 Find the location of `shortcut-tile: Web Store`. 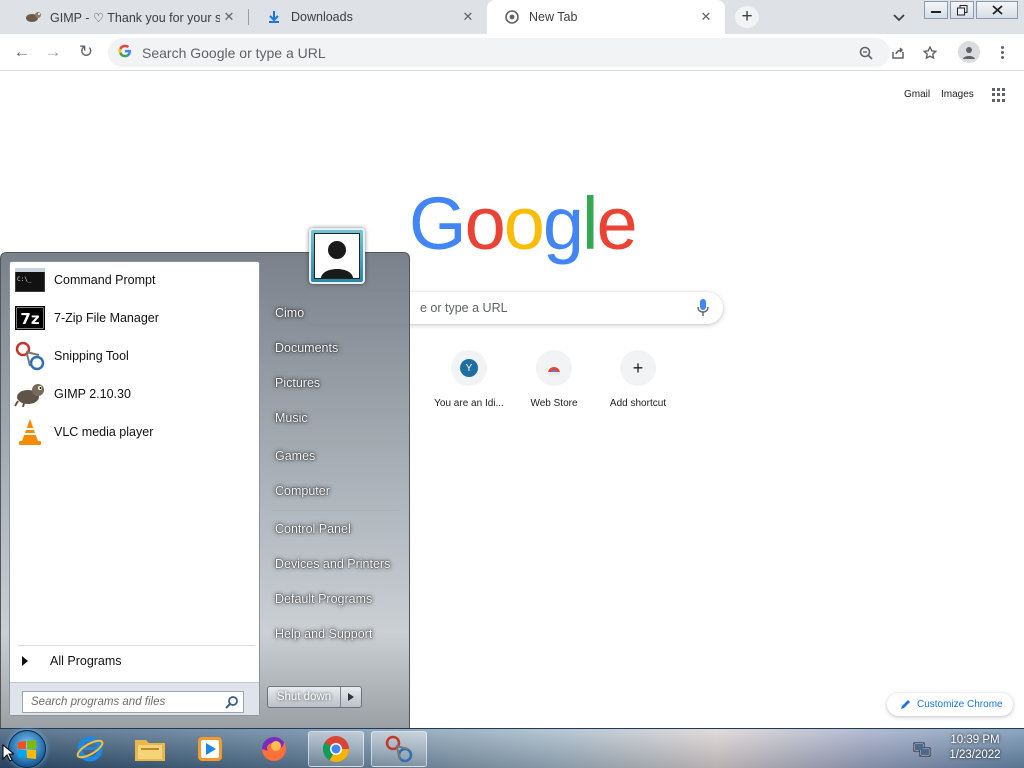

shortcut-tile: Web Store is located at coordinates (554, 379).